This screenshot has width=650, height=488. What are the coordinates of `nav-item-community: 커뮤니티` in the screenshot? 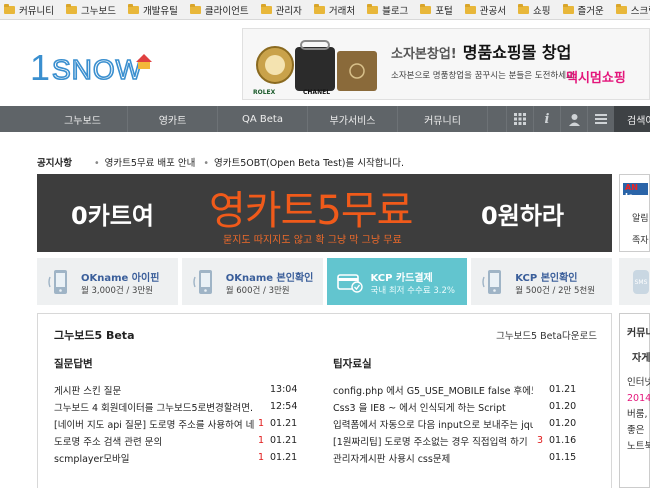 It's located at (443, 119).